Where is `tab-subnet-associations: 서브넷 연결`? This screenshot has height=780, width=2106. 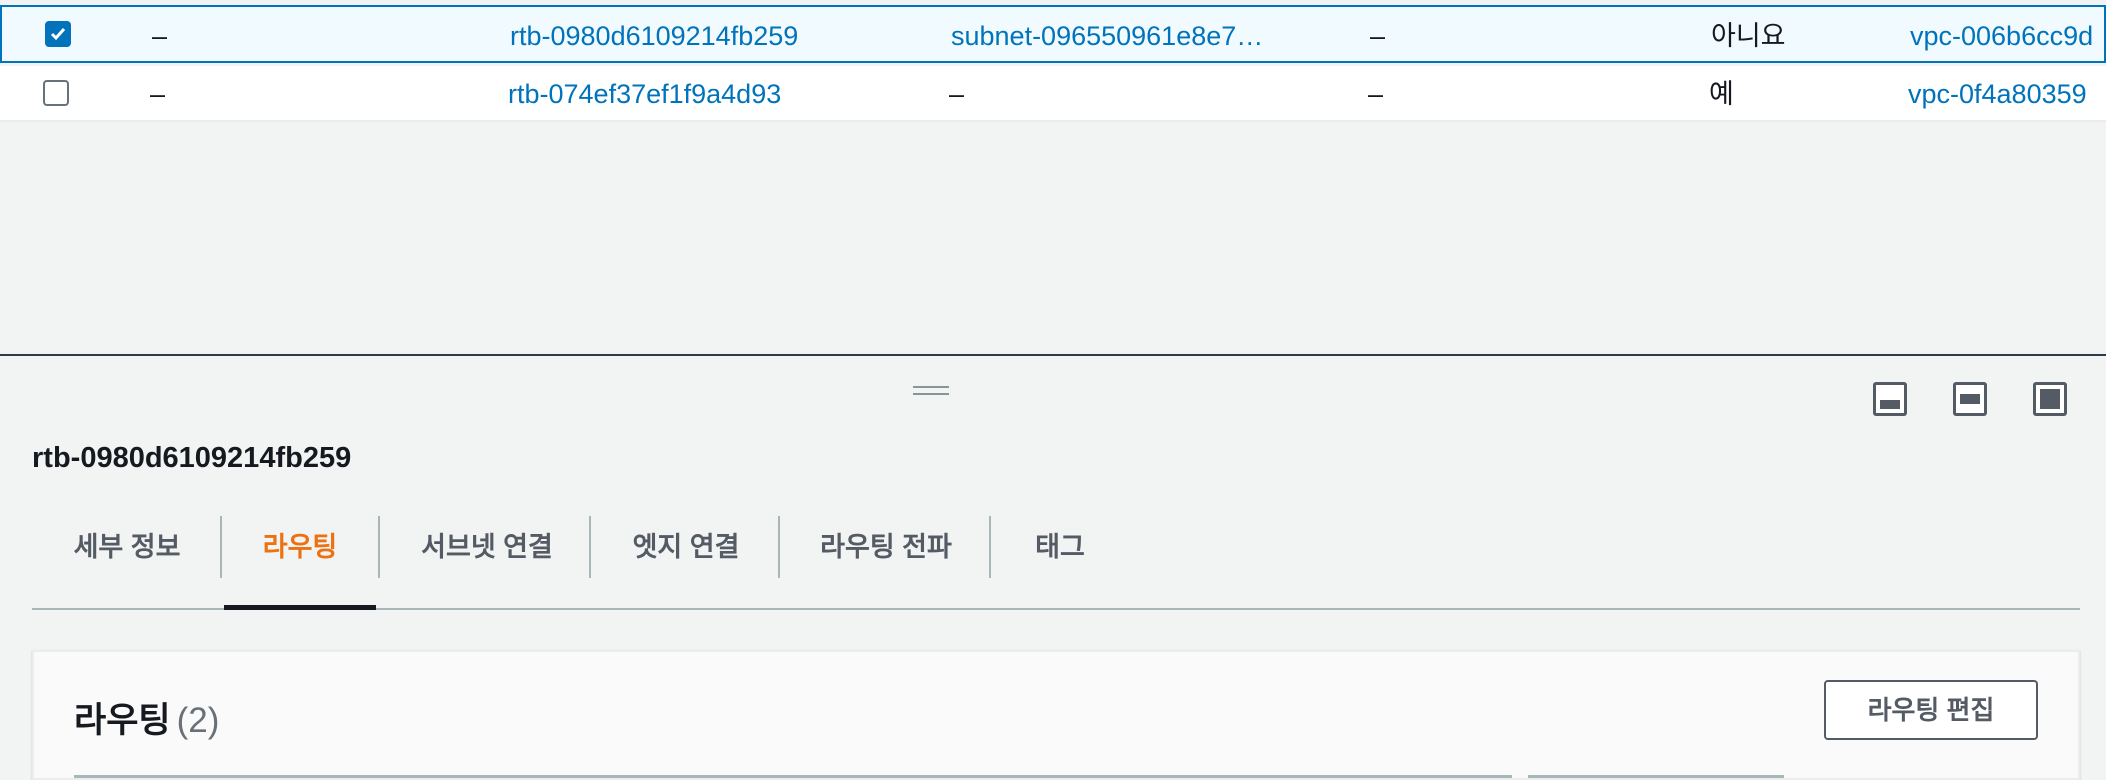
tab-subnet-associations: 서브넷 연결 is located at coordinates (487, 562).